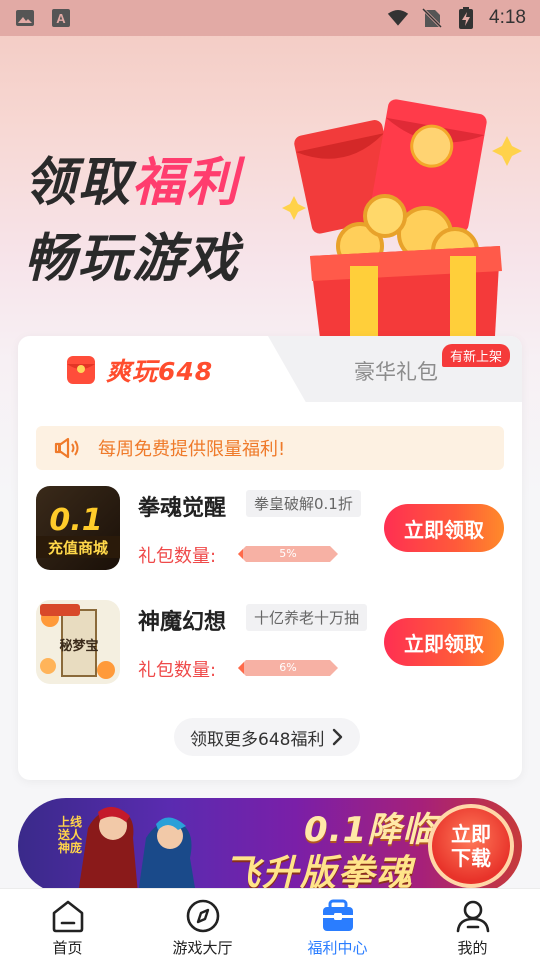 This screenshot has width=540, height=960. I want to click on nav-welfare: 福利中心, so click(337, 924).